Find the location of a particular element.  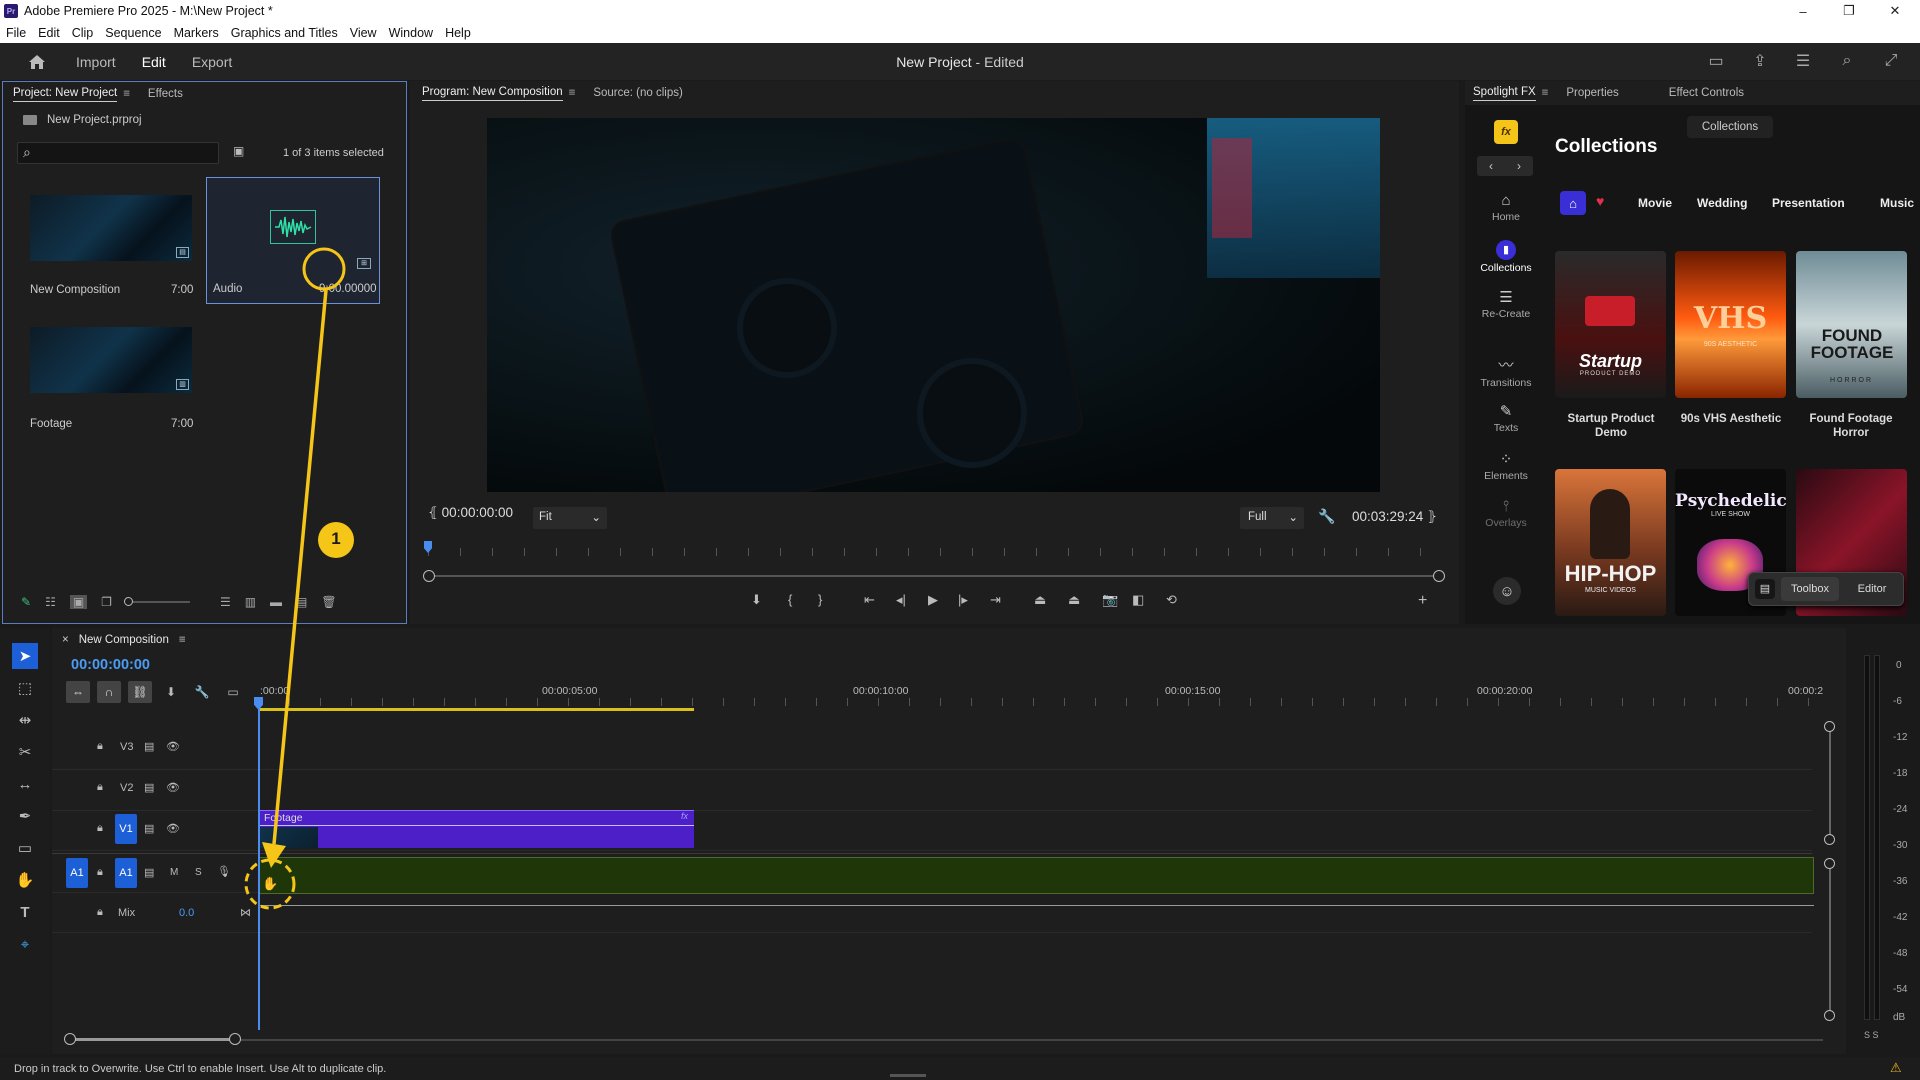

meter-label: -48 is located at coordinates (1900, 953).